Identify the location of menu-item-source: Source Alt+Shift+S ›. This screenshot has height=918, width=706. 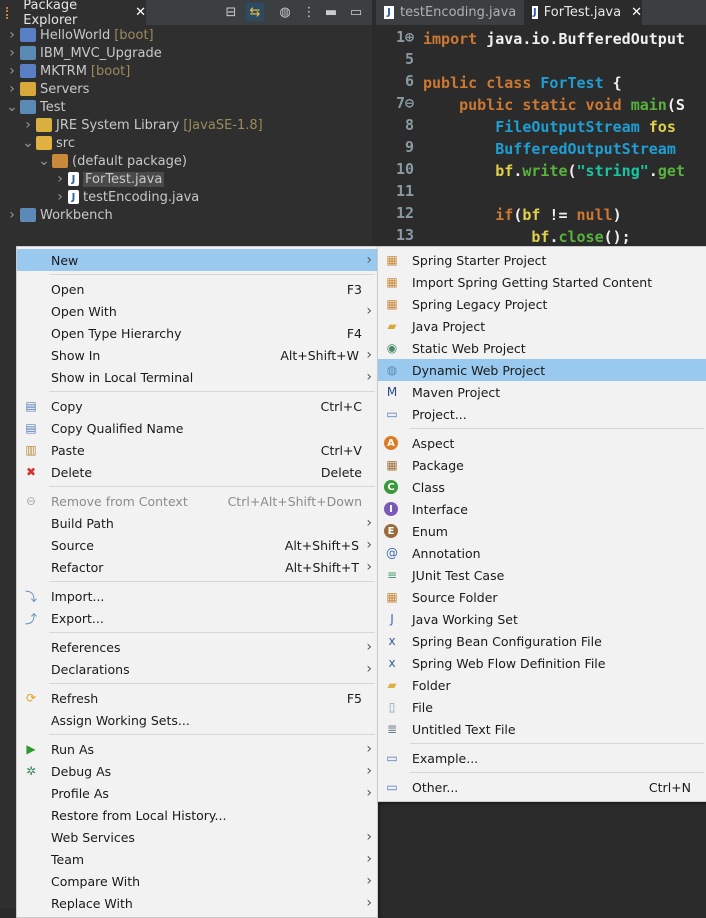
(197, 545).